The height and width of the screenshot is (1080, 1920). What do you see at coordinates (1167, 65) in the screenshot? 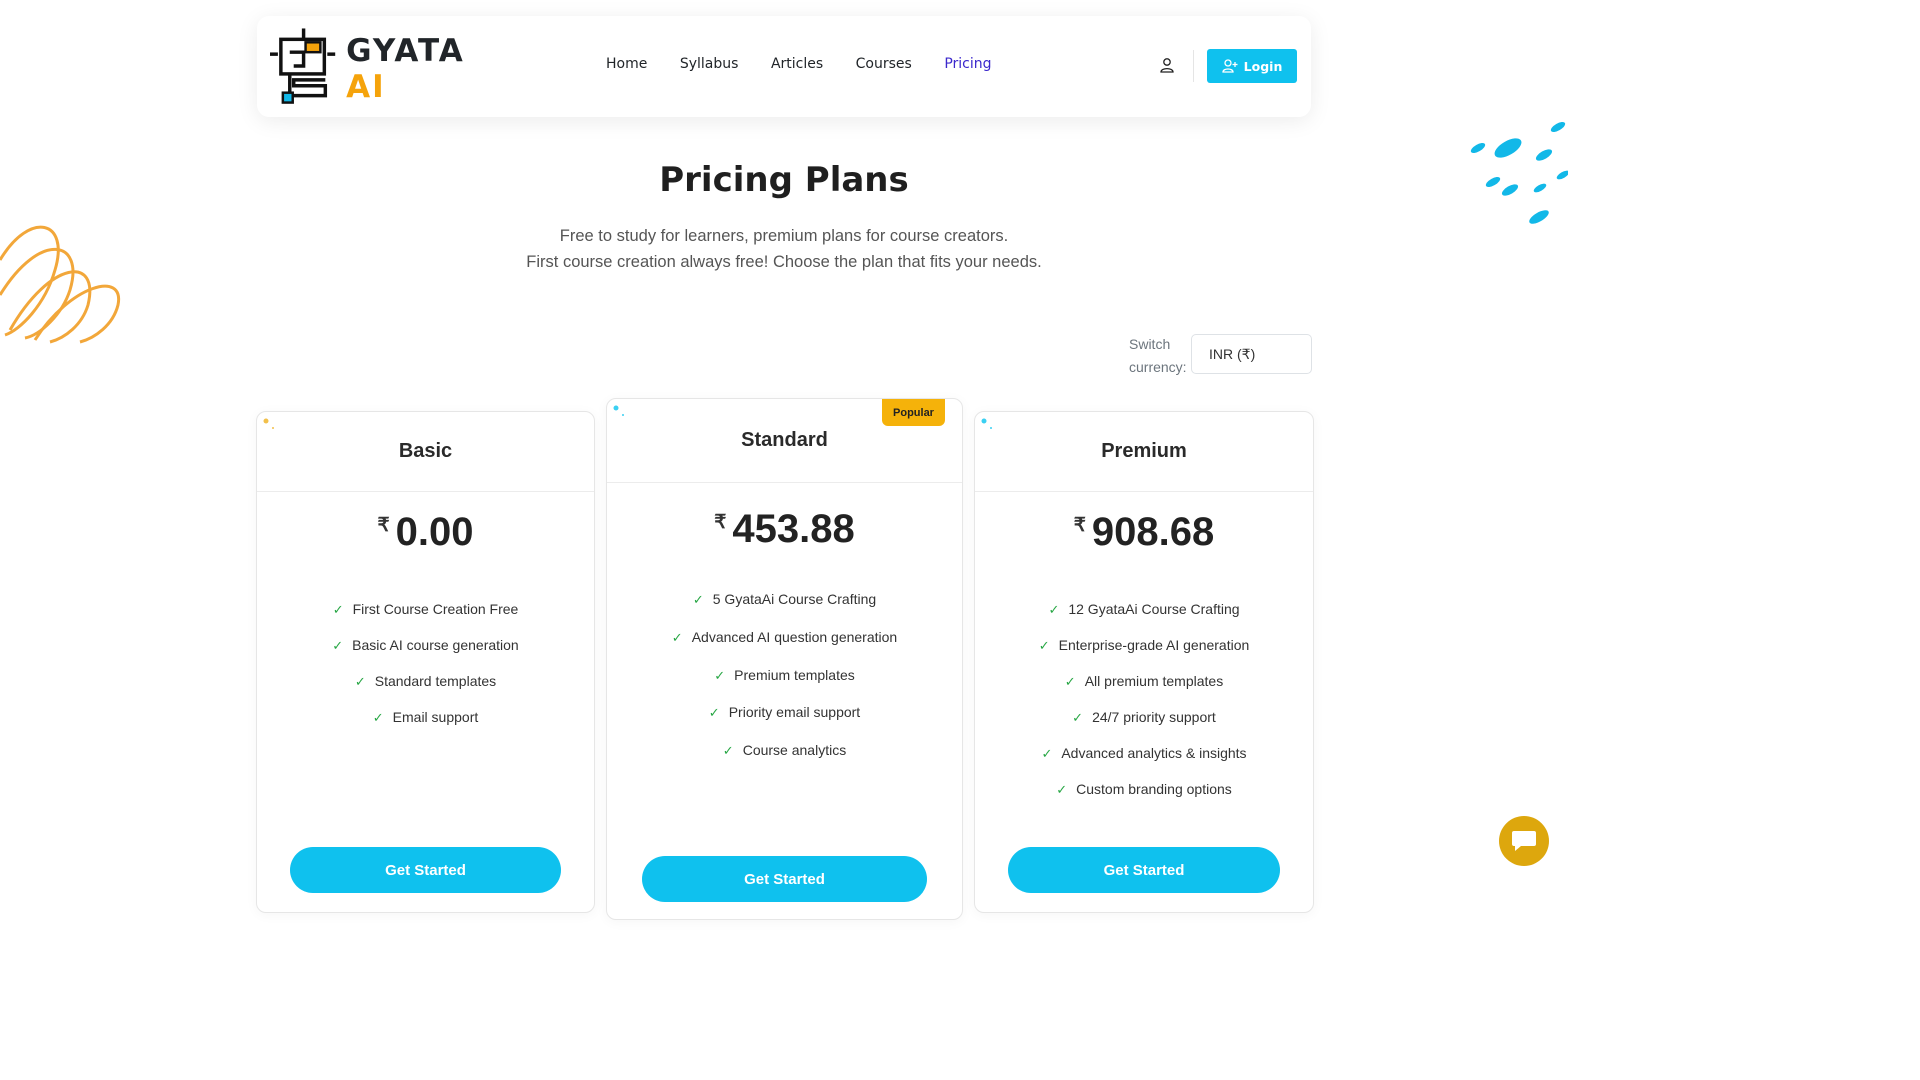
I see `user-icon` at bounding box center [1167, 65].